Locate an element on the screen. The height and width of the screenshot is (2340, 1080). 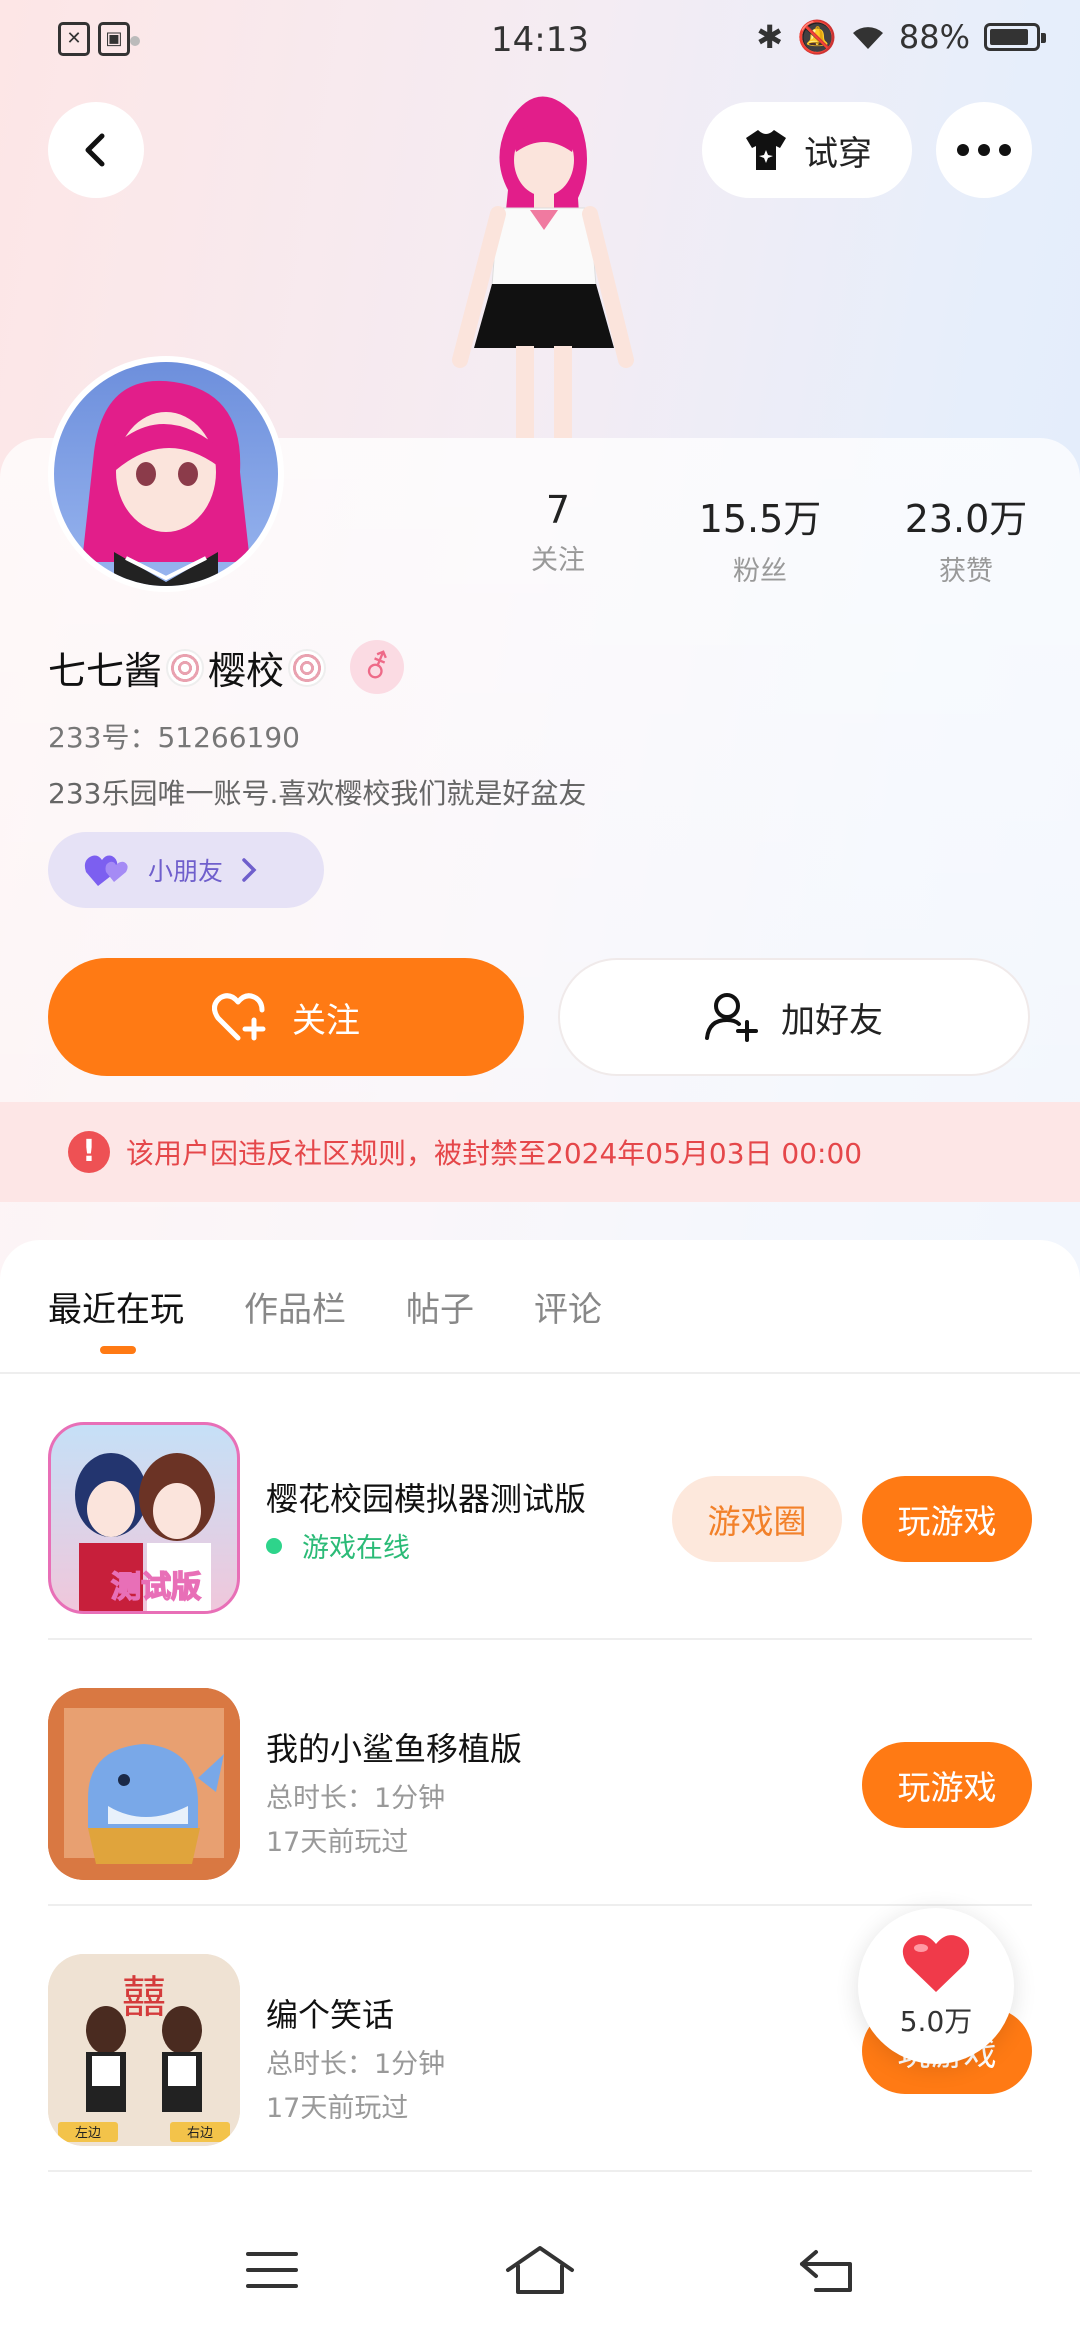
stat-fans: 15.5万 粉丝 is located at coordinates (760, 538).